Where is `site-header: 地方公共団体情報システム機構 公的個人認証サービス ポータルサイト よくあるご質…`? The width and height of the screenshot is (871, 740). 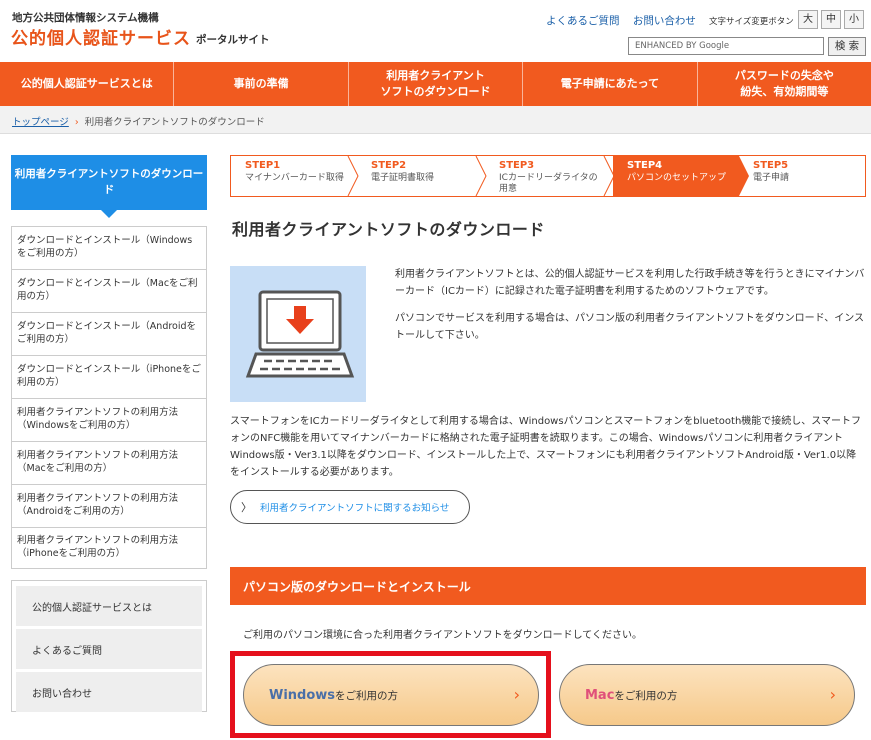 site-header: 地方公共団体情報システム機構 公的個人認証サービス ポータルサイト よくあるご質… is located at coordinates (435, 31).